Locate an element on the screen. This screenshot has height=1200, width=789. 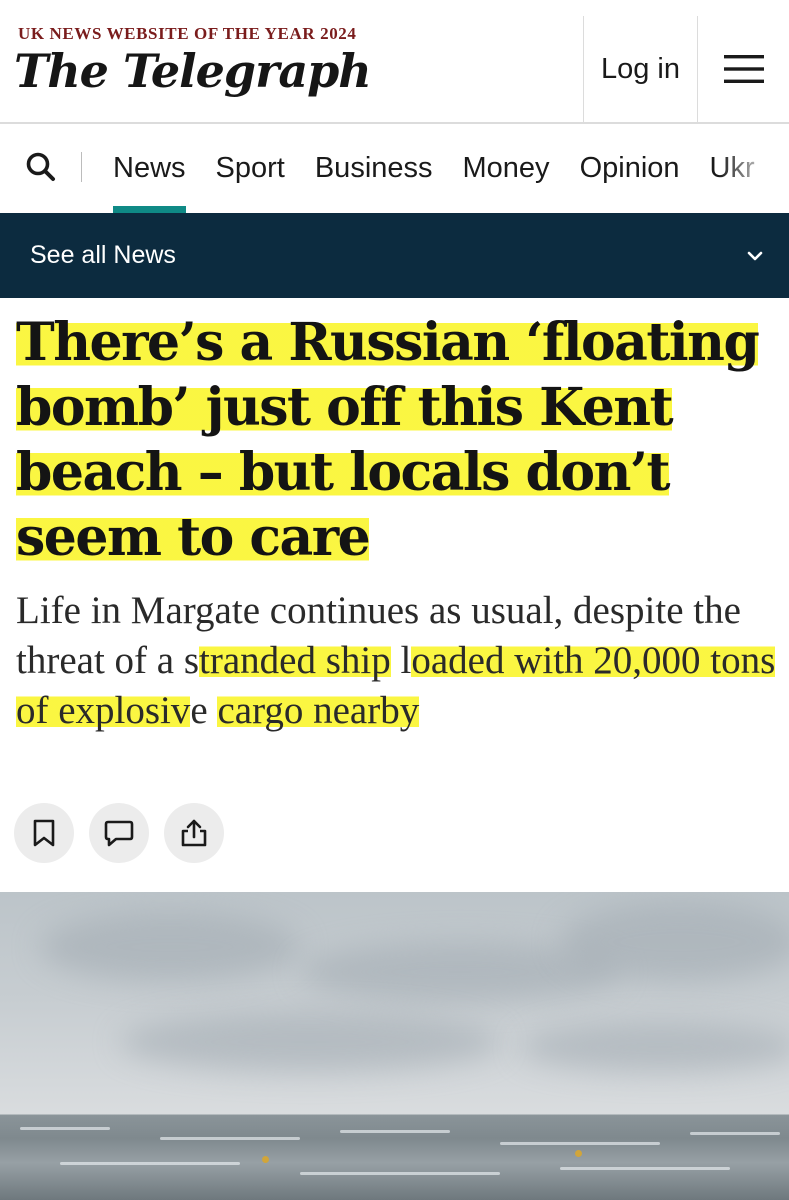
nav-separator is located at coordinates (81, 167).